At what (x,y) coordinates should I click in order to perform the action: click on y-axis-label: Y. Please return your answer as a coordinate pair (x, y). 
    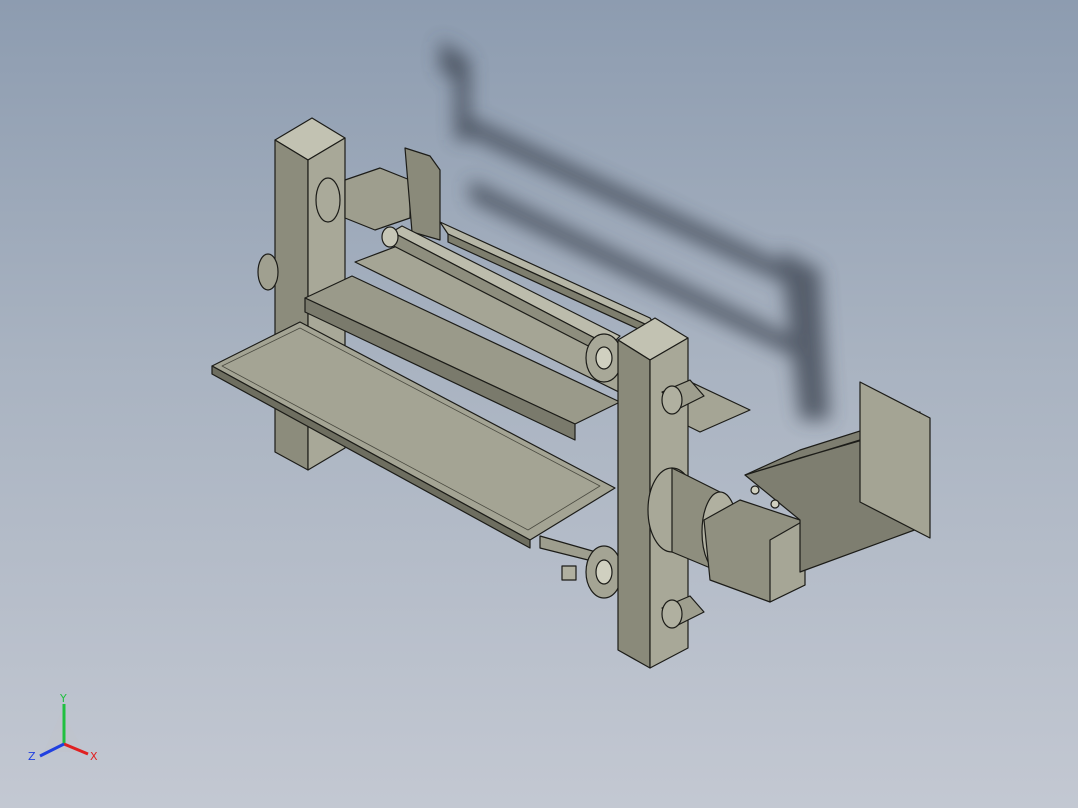
    Looking at the image, I should click on (63, 698).